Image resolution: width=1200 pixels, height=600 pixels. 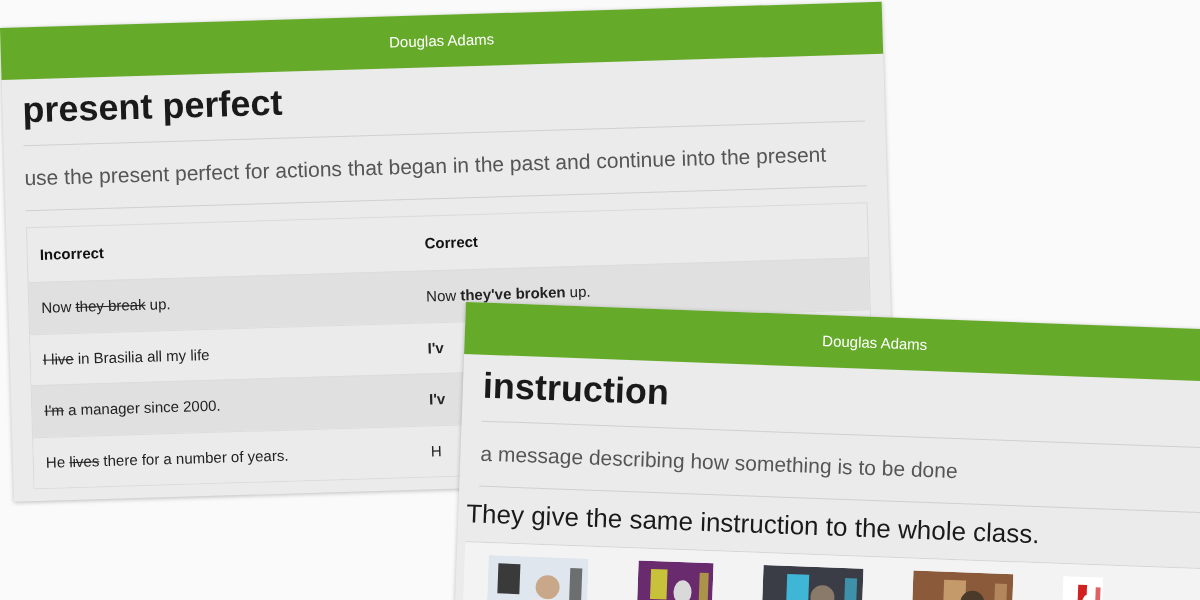 I want to click on table-cell-text: Now they've broken up., so click(x=508, y=294).